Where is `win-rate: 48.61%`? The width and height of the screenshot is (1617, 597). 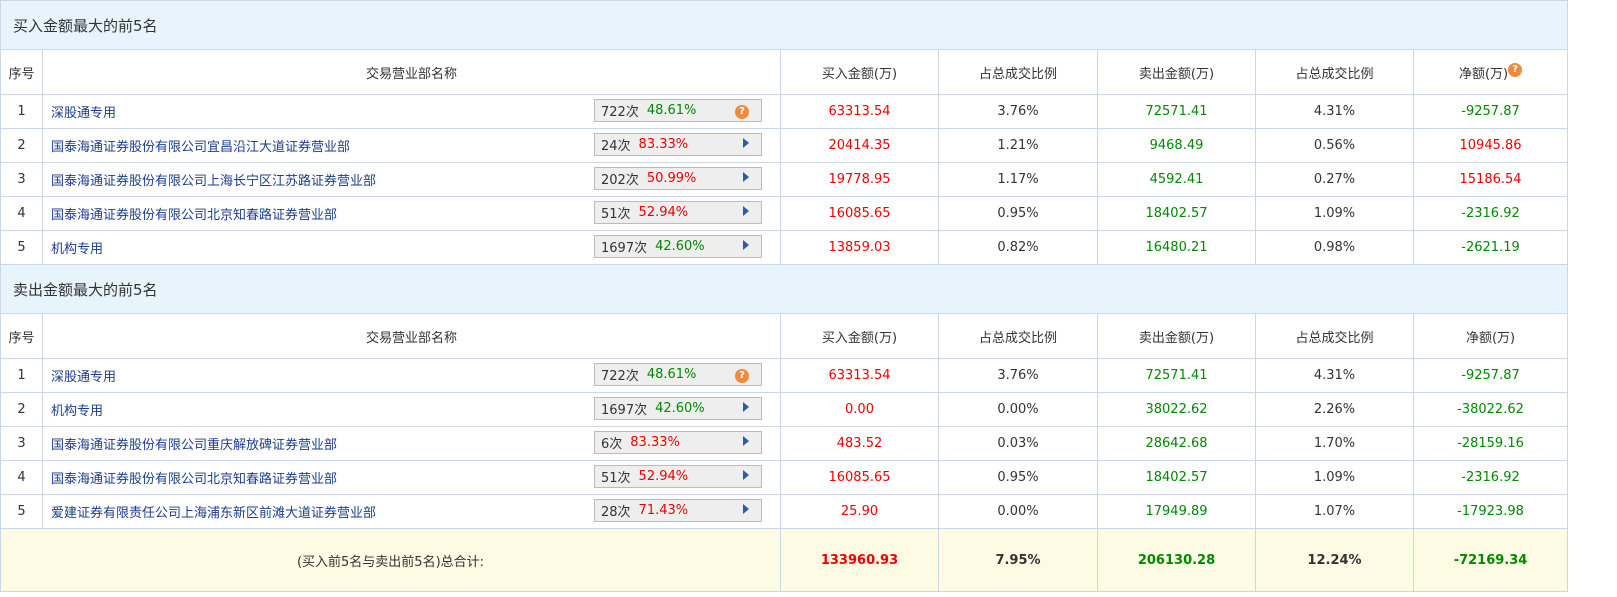 win-rate: 48.61% is located at coordinates (671, 110).